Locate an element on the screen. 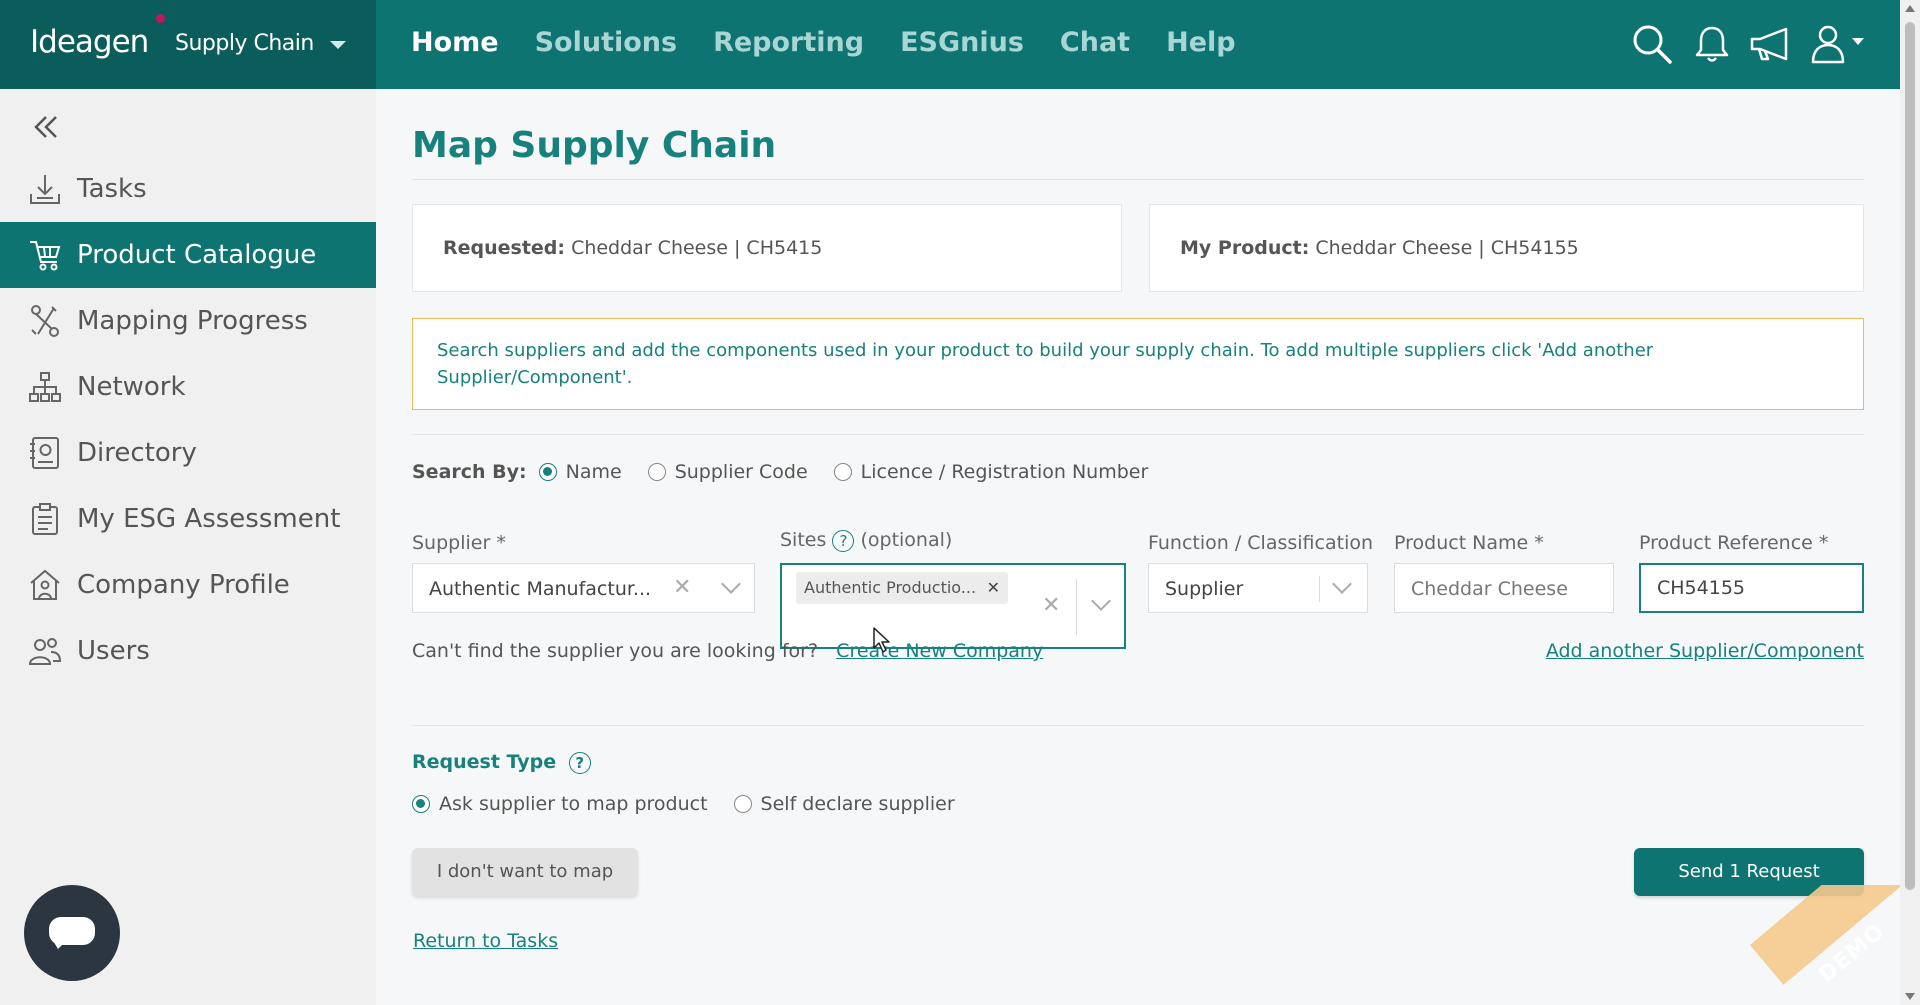 The width and height of the screenshot is (1920, 1005). mouse-cursor-icon is located at coordinates (881, 640).